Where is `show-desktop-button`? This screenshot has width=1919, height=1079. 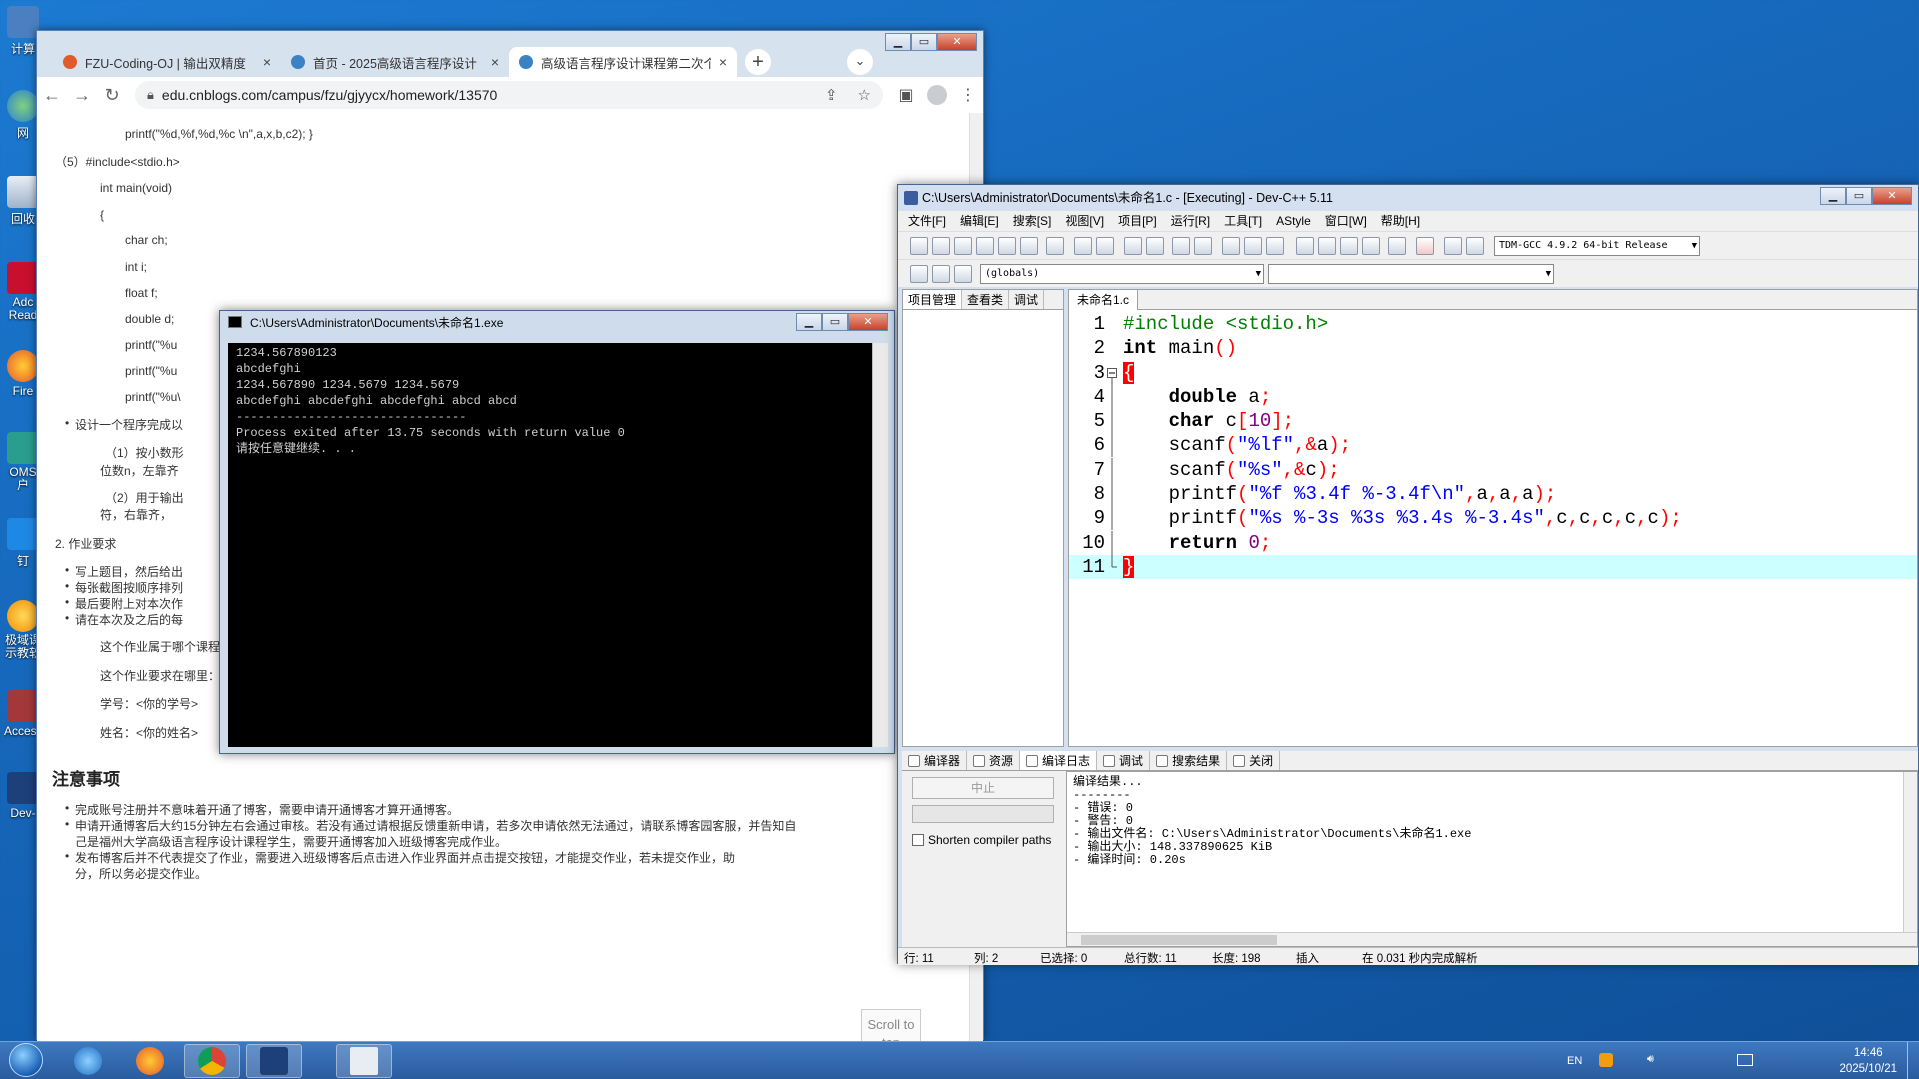
show-desktop-button is located at coordinates (1913, 1060).